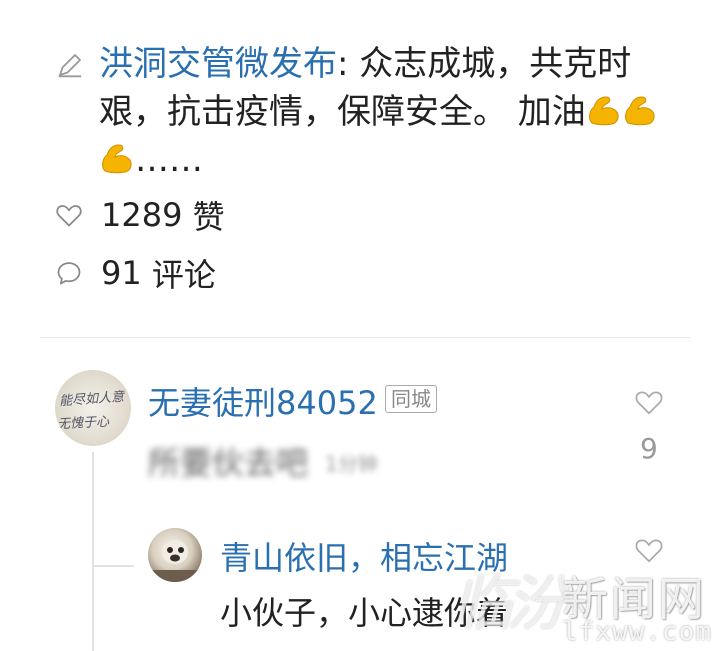 The image size is (720, 651). I want to click on avatar, so click(175, 555).